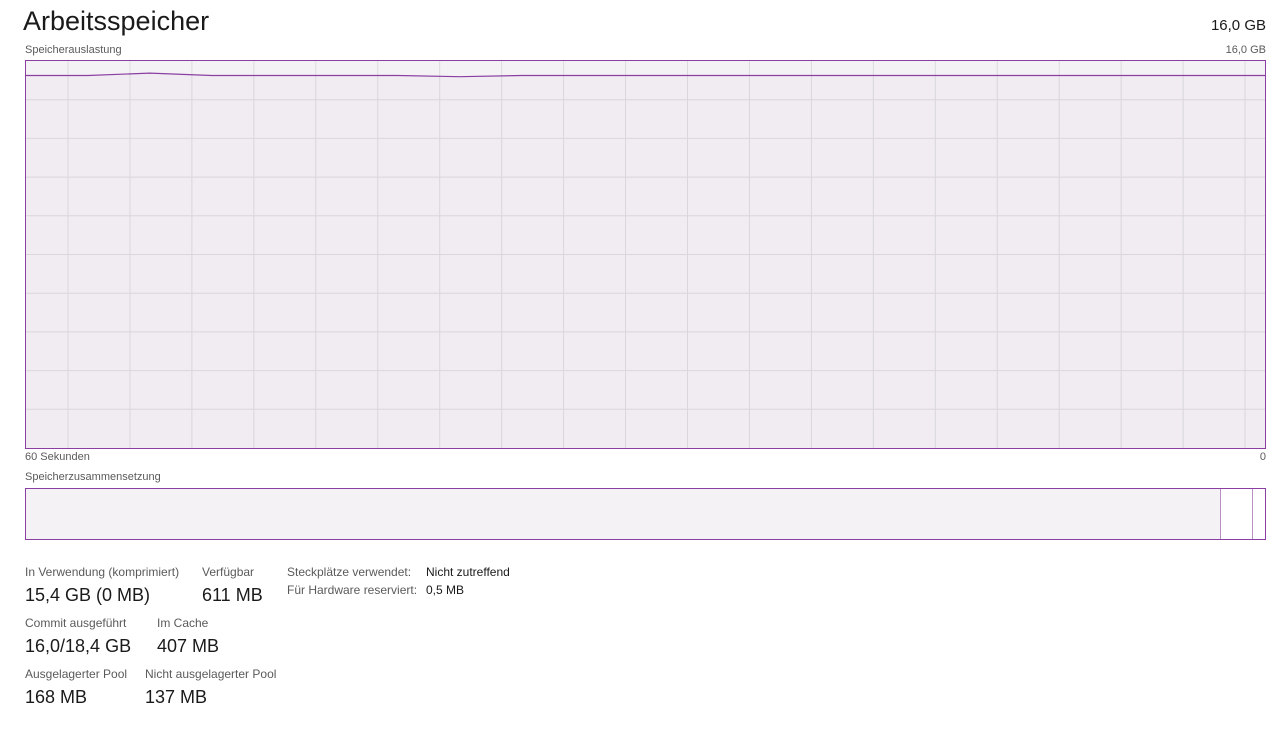  I want to click on cached-value: 407 MB, so click(188, 646).